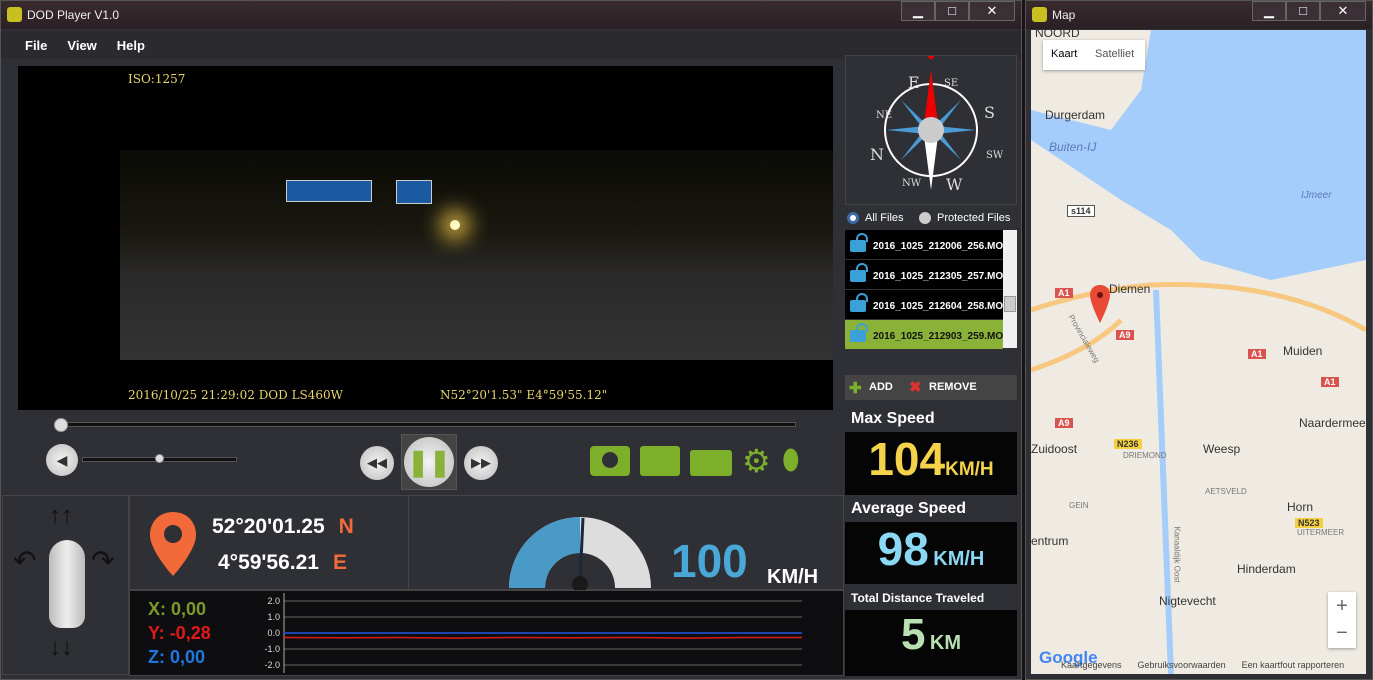 The height and width of the screenshot is (680, 1373). Describe the element at coordinates (992, 11) in the screenshot. I see `close-button: ✕` at that location.